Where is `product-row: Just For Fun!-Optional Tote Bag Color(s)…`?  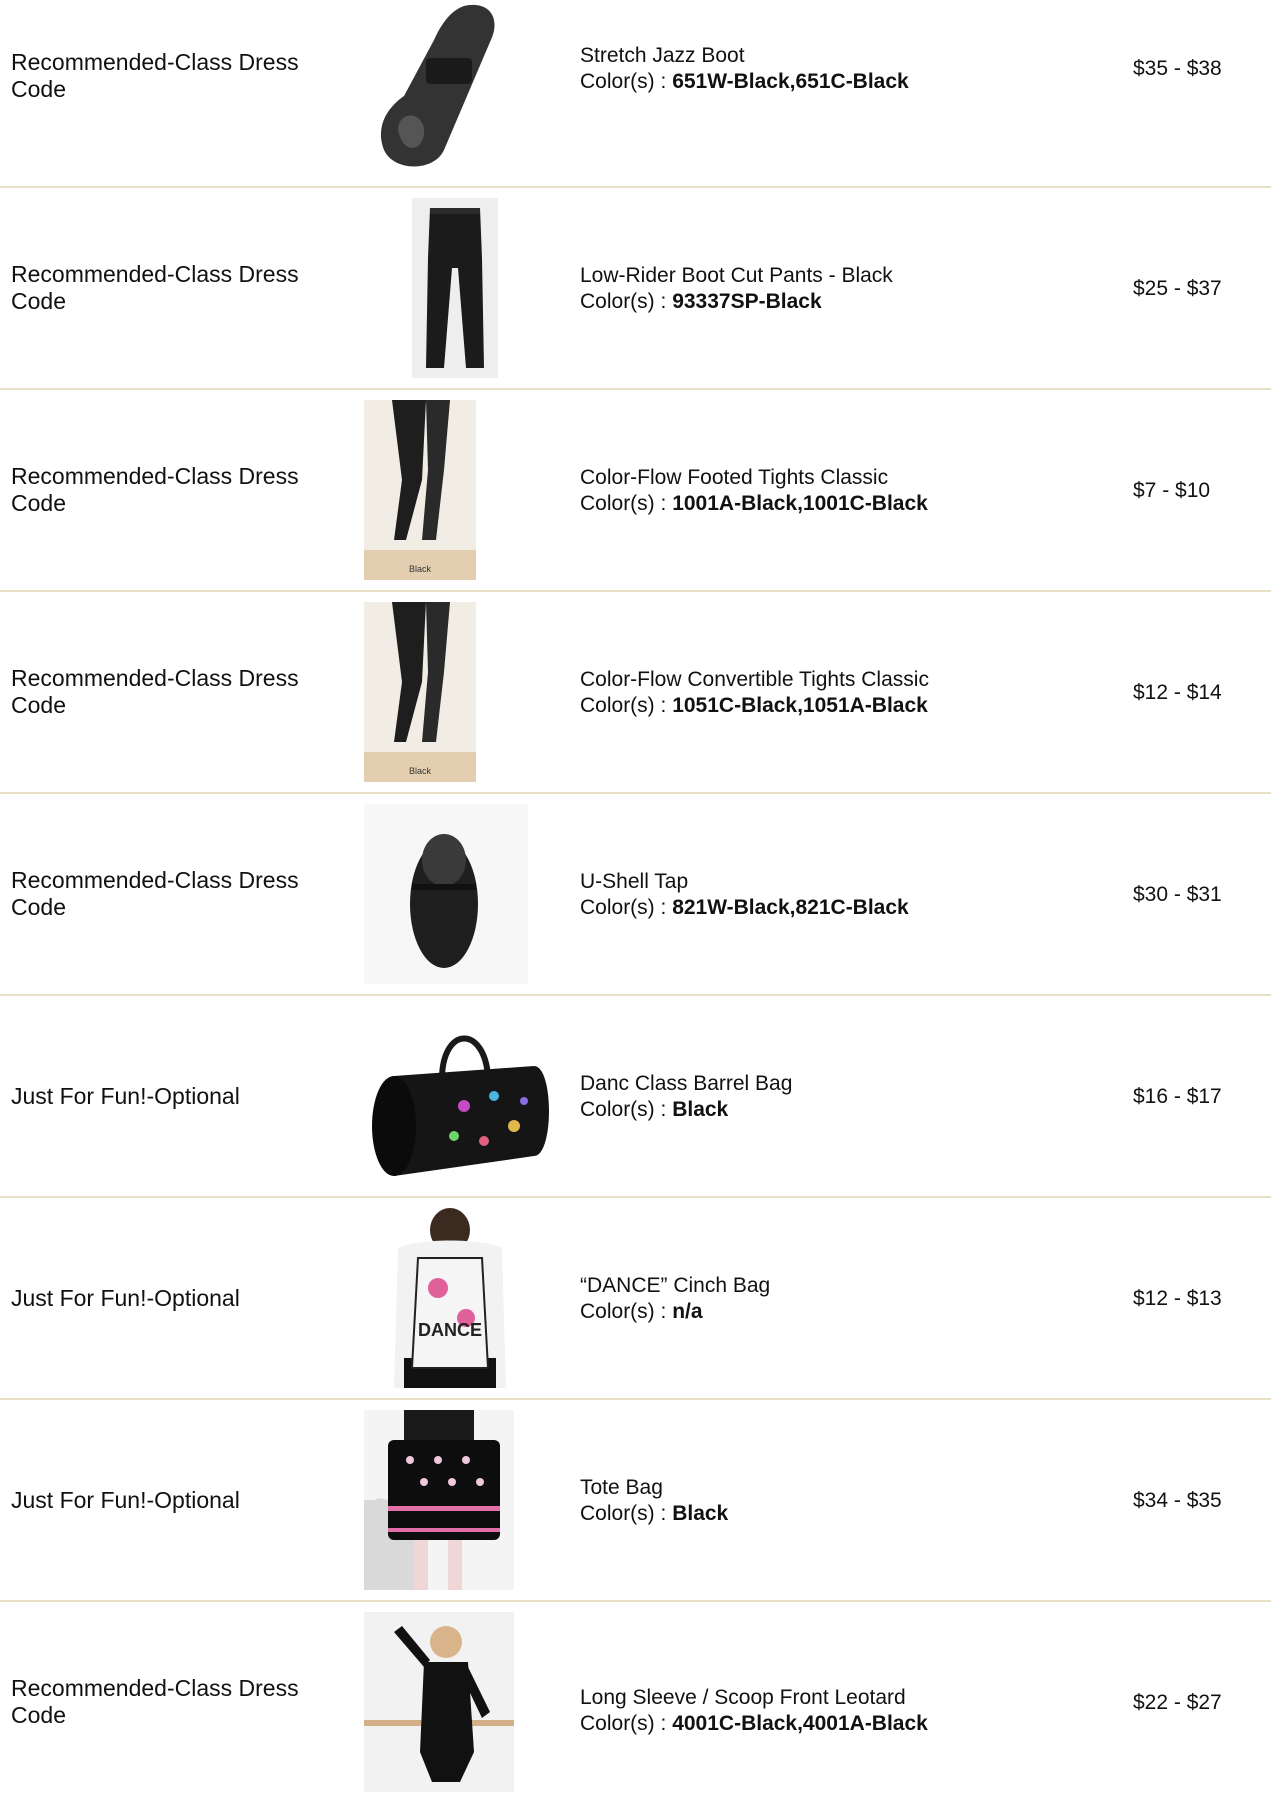 product-row: Just For Fun!-Optional Tote Bag Color(s)… is located at coordinates (635, 1500).